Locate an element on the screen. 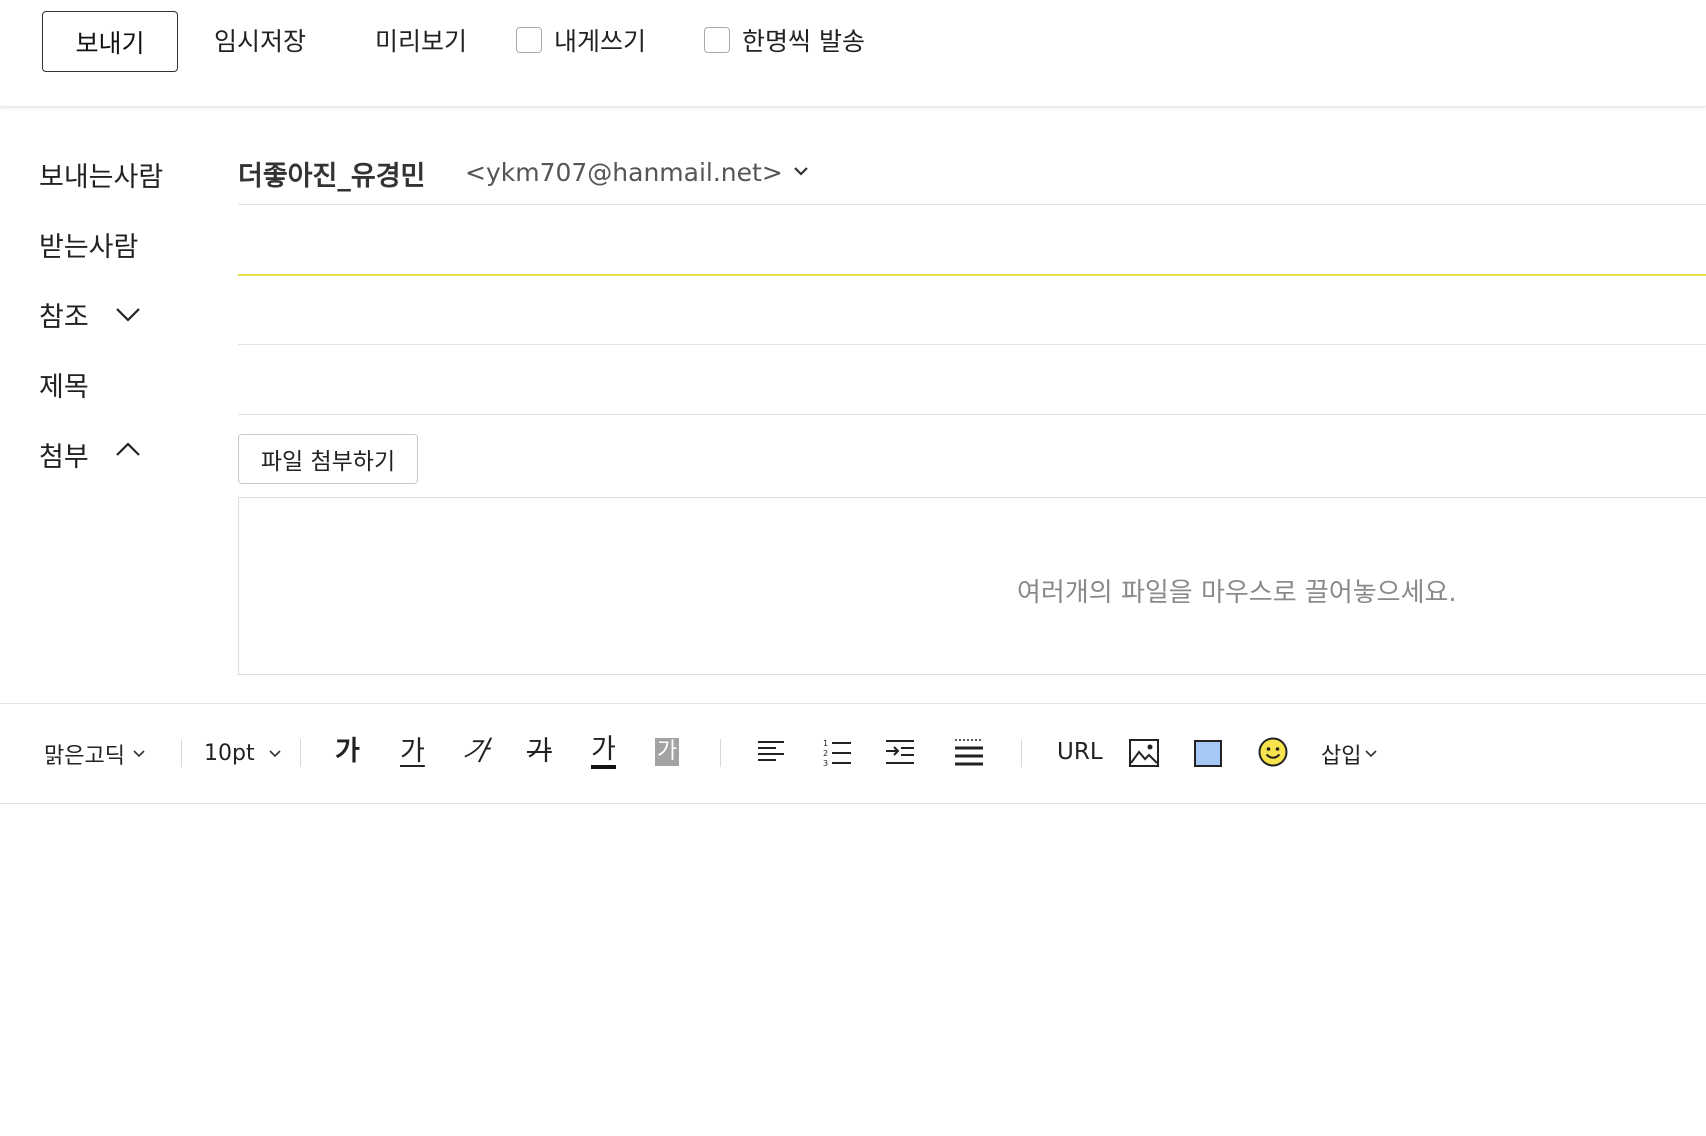  numbered-list-icon: 123 is located at coordinates (837, 753).